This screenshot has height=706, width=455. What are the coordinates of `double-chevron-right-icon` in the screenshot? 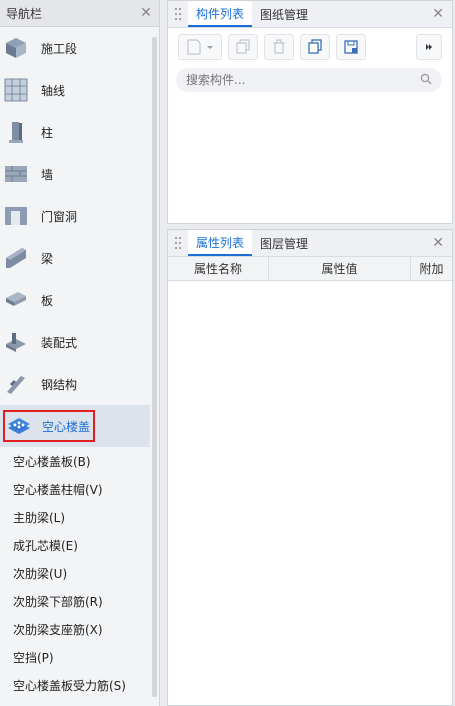 It's located at (429, 47).